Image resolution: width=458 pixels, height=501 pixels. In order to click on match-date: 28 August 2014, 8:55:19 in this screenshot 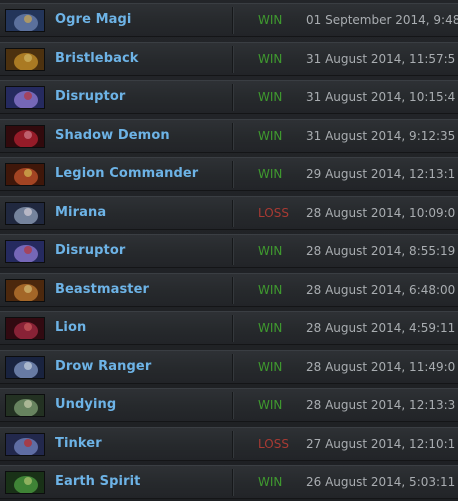, I will do `click(381, 251)`.